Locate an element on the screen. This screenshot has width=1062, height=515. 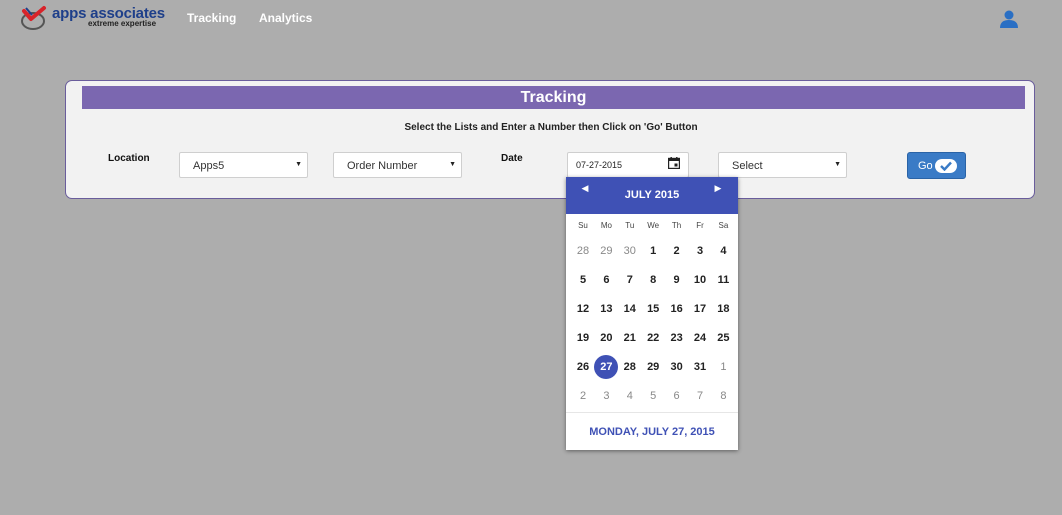
date-picker-header: ◀ JULY 2015 ▶ is located at coordinates (652, 195).